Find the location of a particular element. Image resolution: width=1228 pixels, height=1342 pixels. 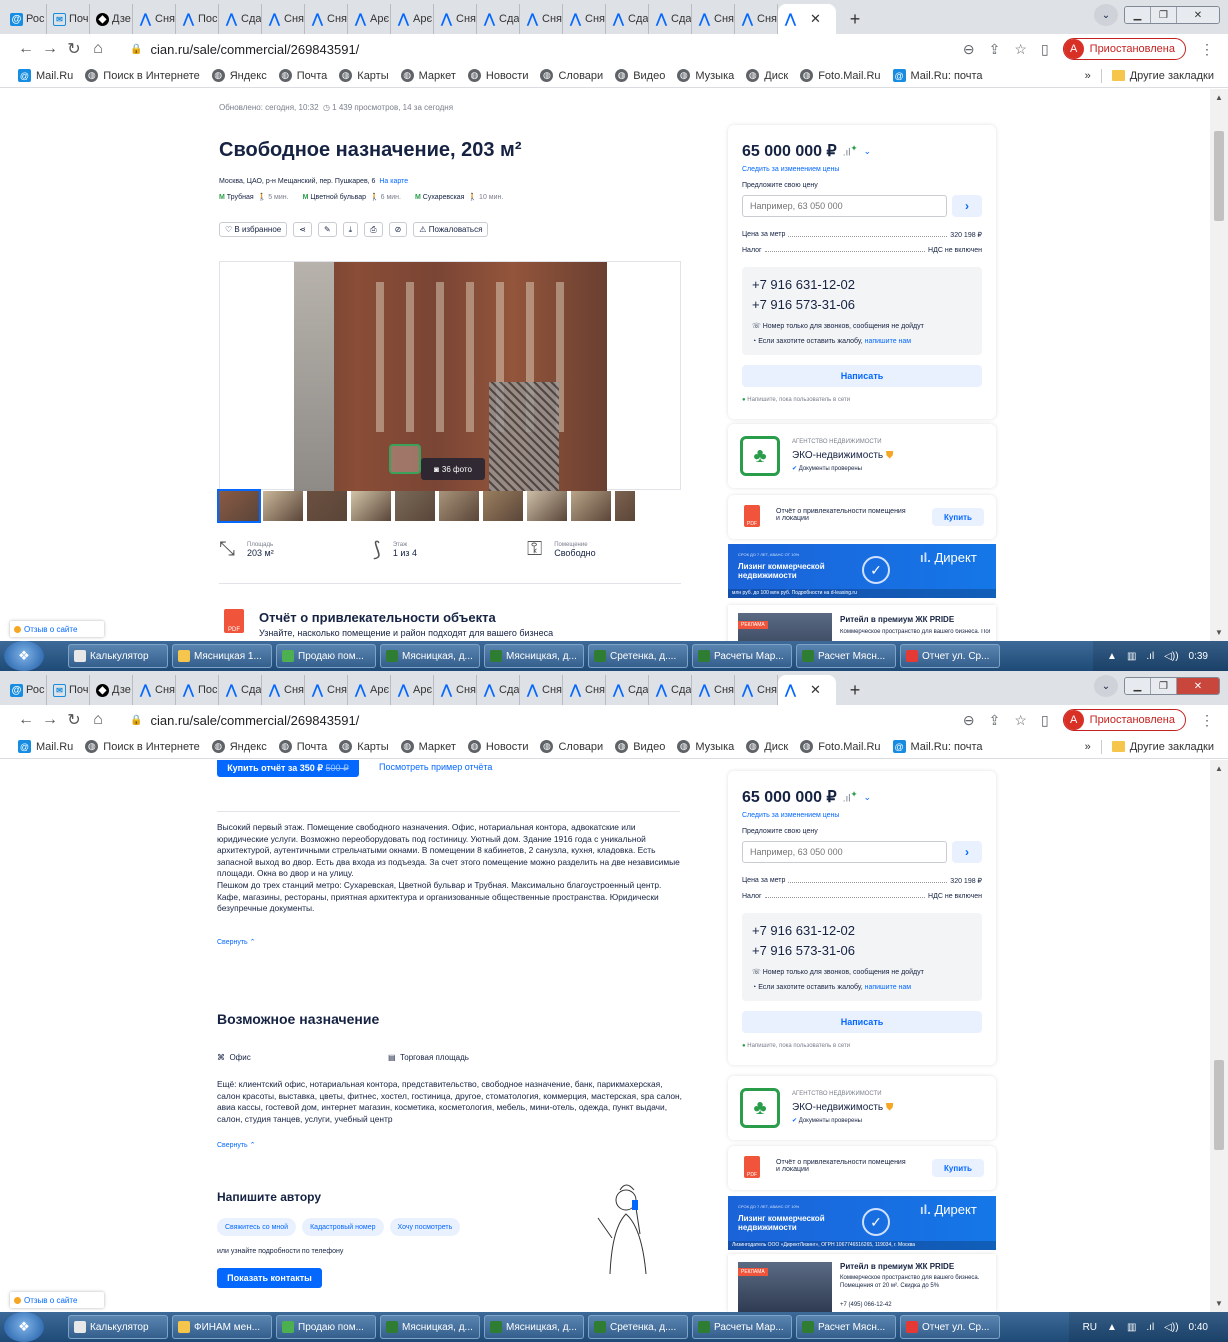

phone-1: +7 916 631-12-02 is located at coordinates (803, 930).